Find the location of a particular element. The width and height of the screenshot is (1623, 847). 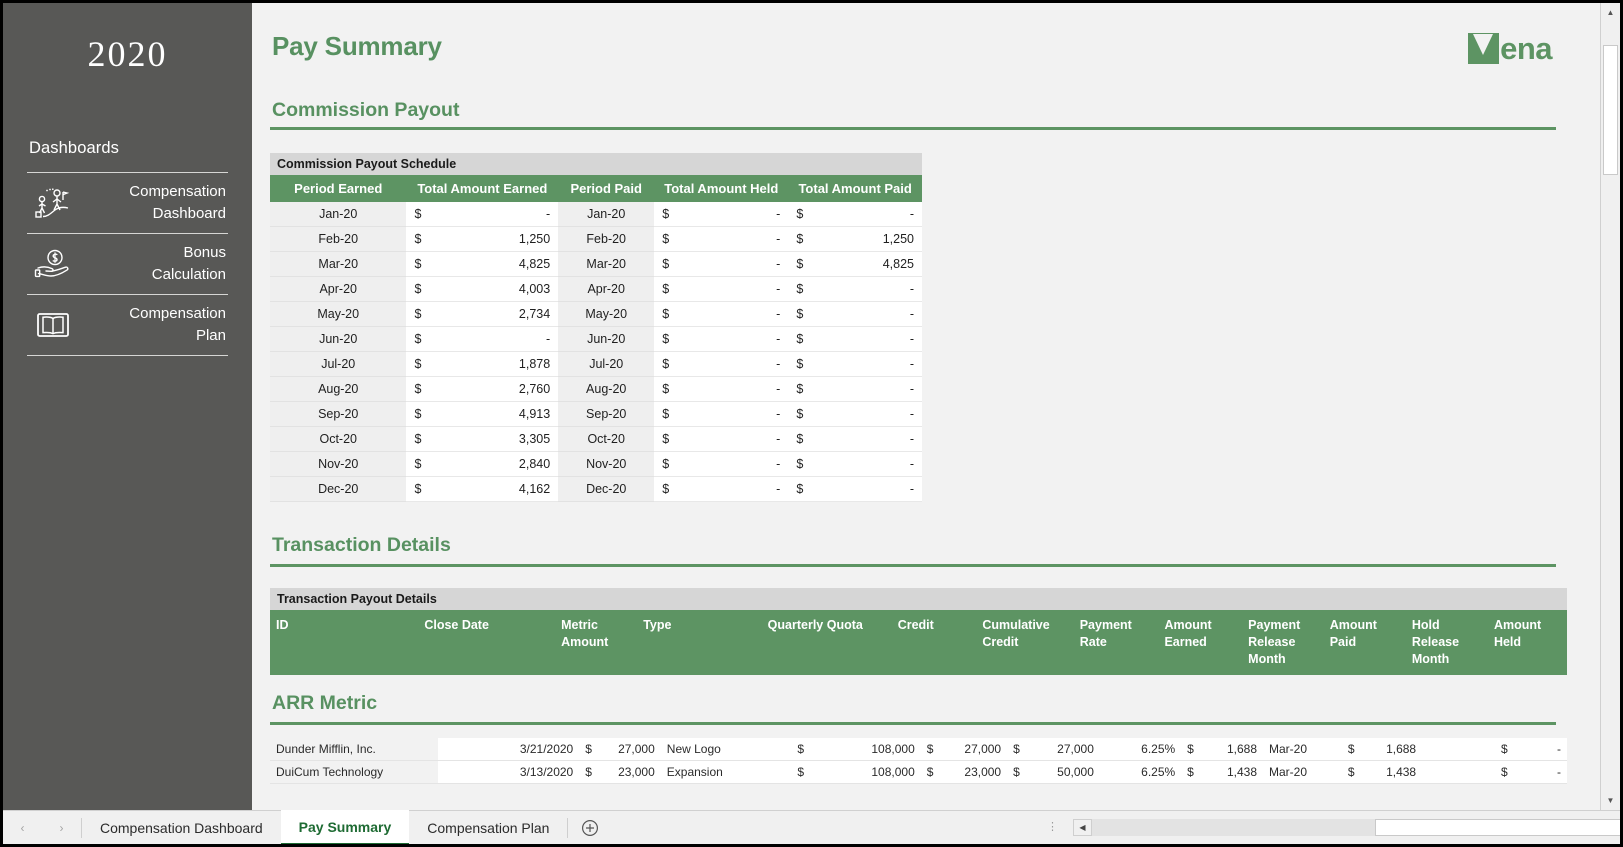

vertical-scrollbar-thumb is located at coordinates (1610, 110).